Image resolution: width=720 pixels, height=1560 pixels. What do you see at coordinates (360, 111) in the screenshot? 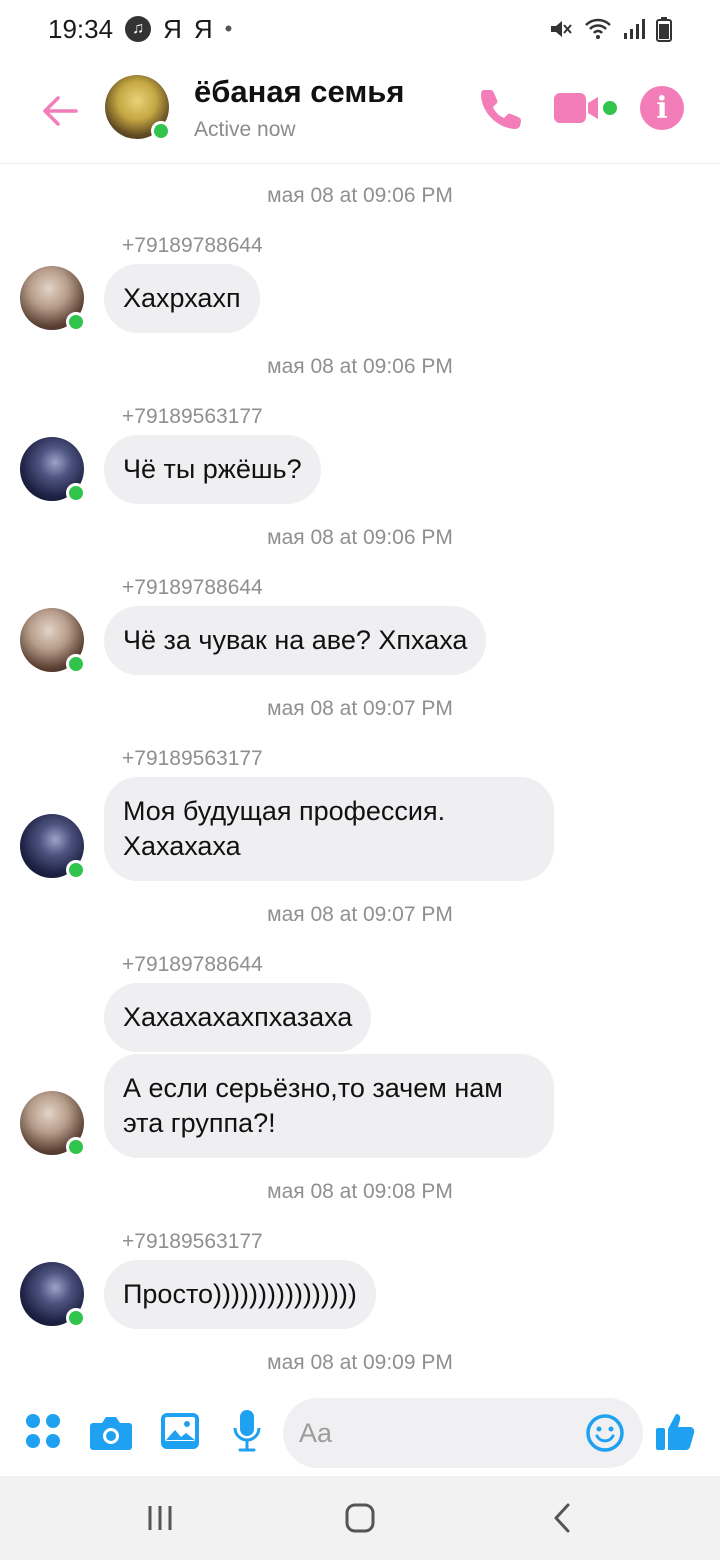
I see `conversation-header: ёбаная семья Active now i` at bounding box center [360, 111].